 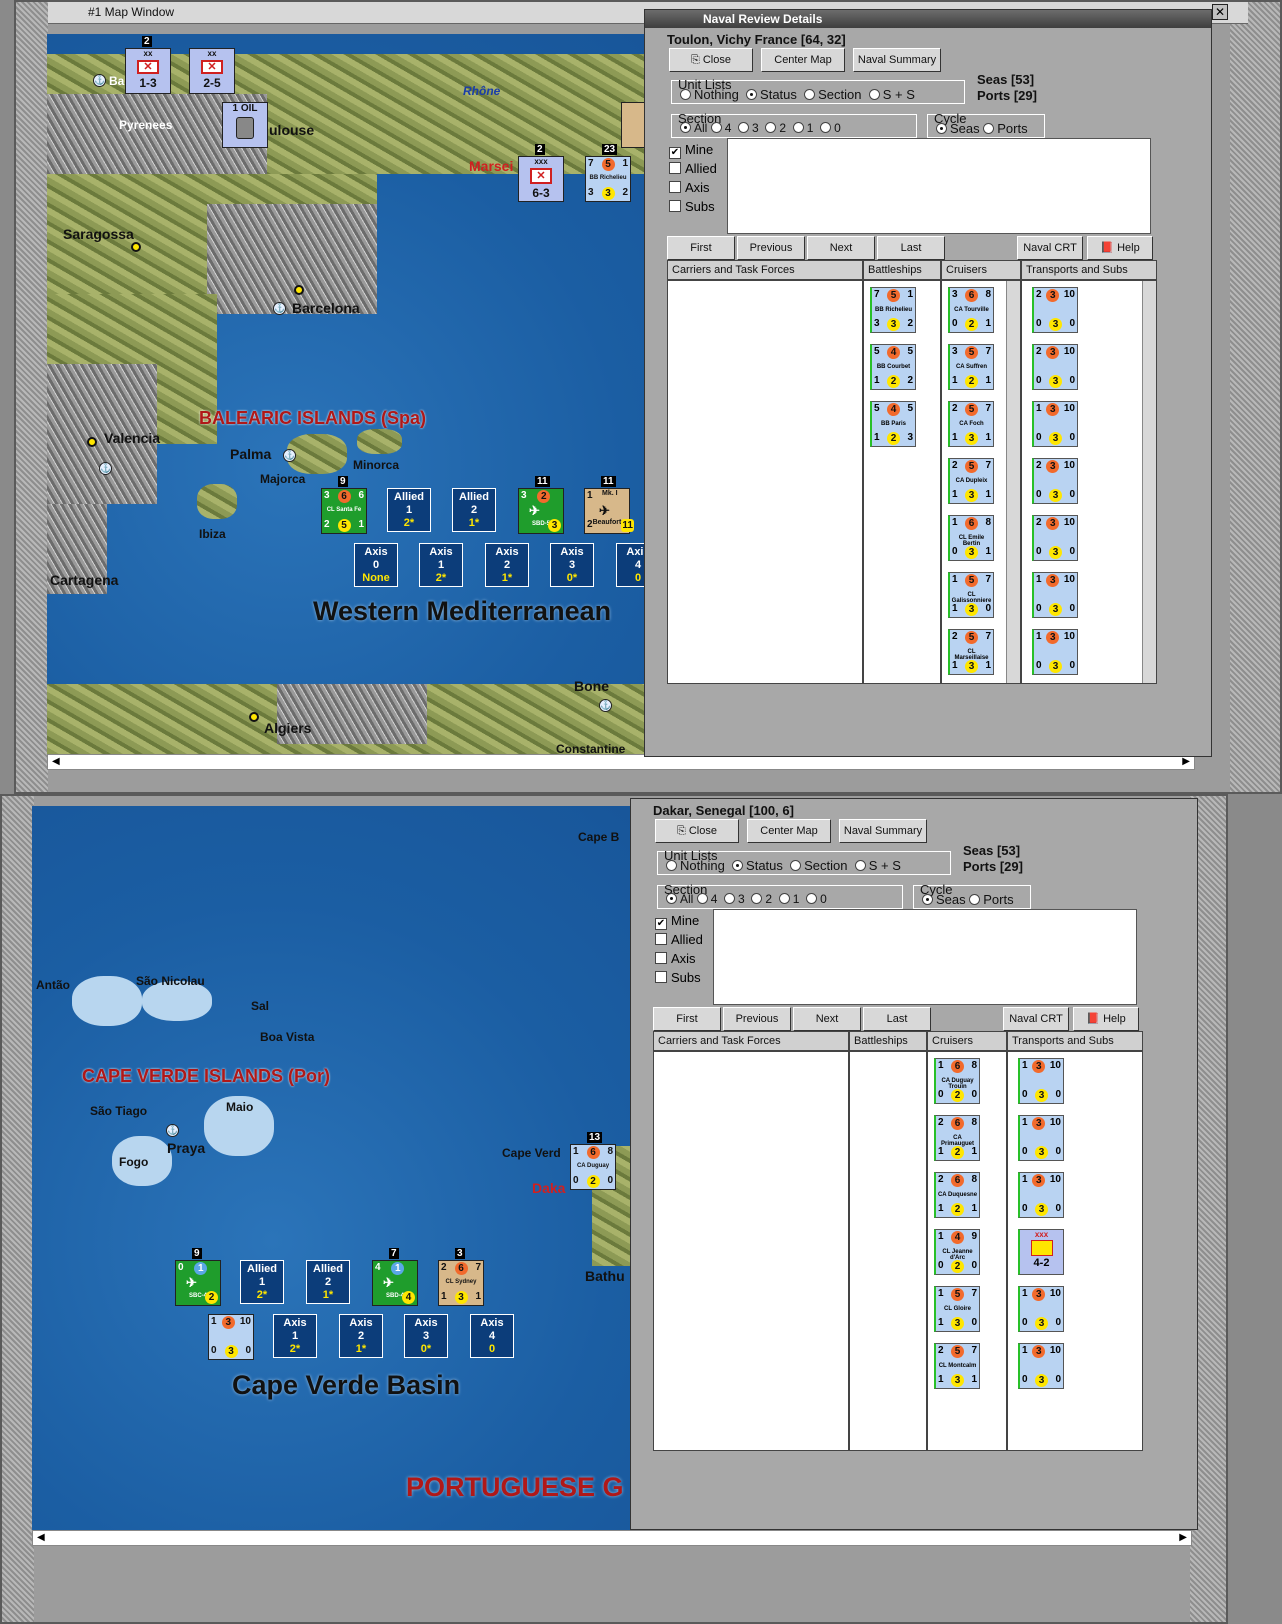 What do you see at coordinates (888, 1251) in the screenshot?
I see `battleships-column` at bounding box center [888, 1251].